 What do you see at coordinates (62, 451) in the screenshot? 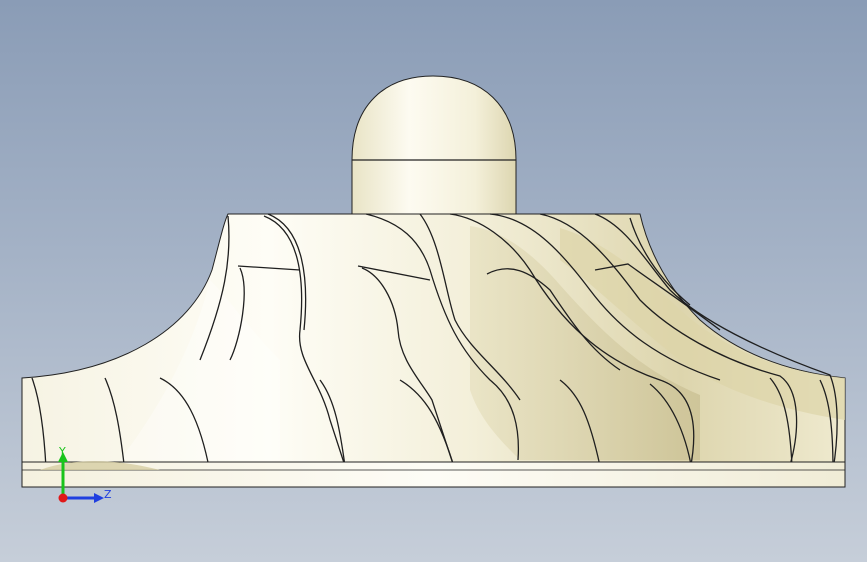
I see `y-axis-label: Y` at bounding box center [62, 451].